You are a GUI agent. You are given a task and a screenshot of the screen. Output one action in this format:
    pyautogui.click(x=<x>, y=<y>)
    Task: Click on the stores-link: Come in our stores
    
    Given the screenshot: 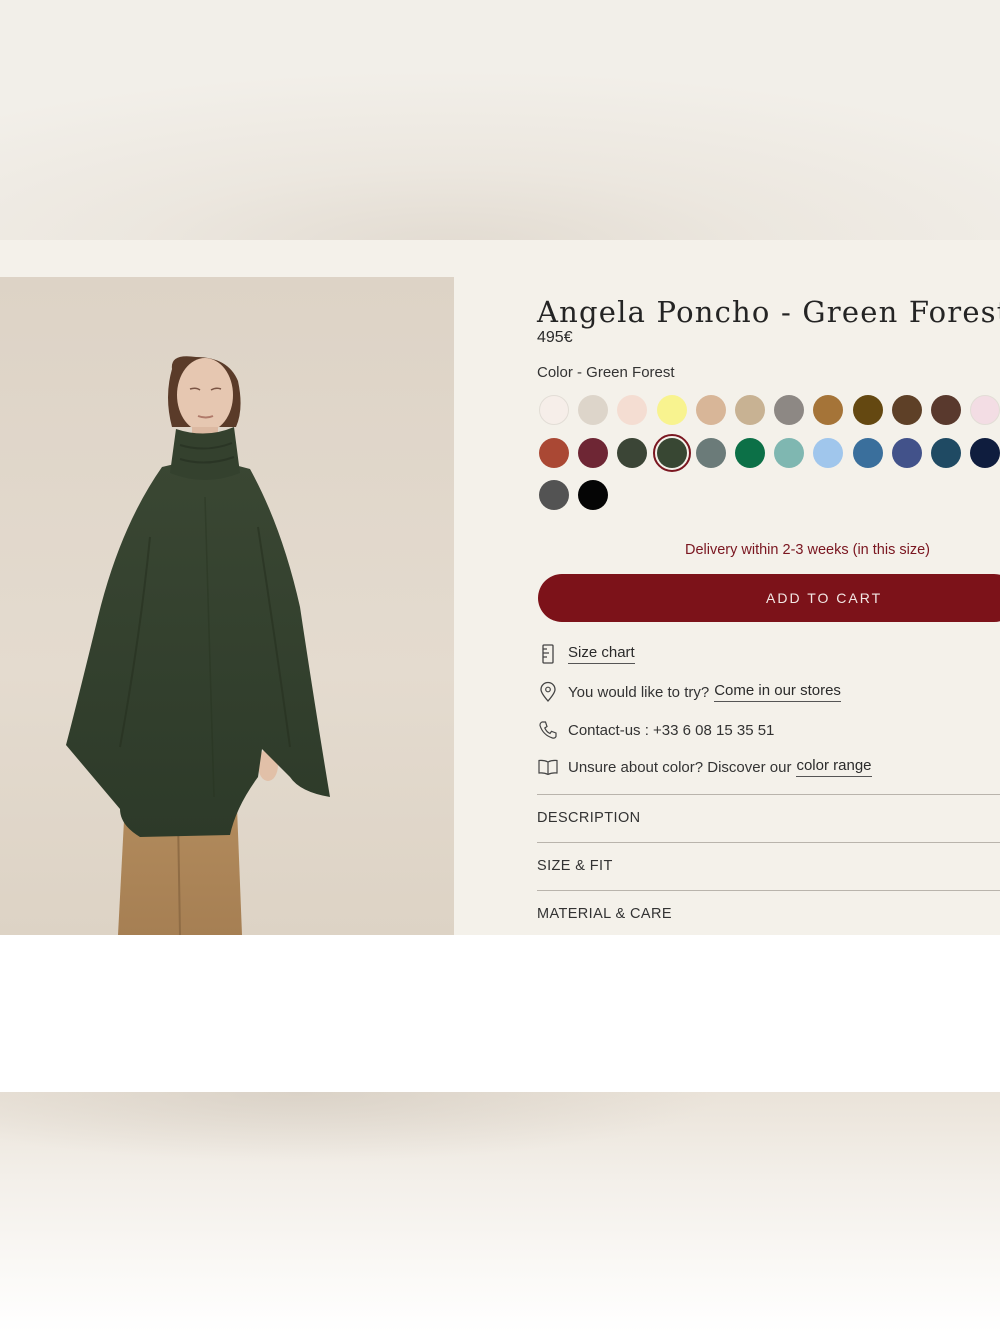 What is the action you would take?
    pyautogui.click(x=777, y=692)
    